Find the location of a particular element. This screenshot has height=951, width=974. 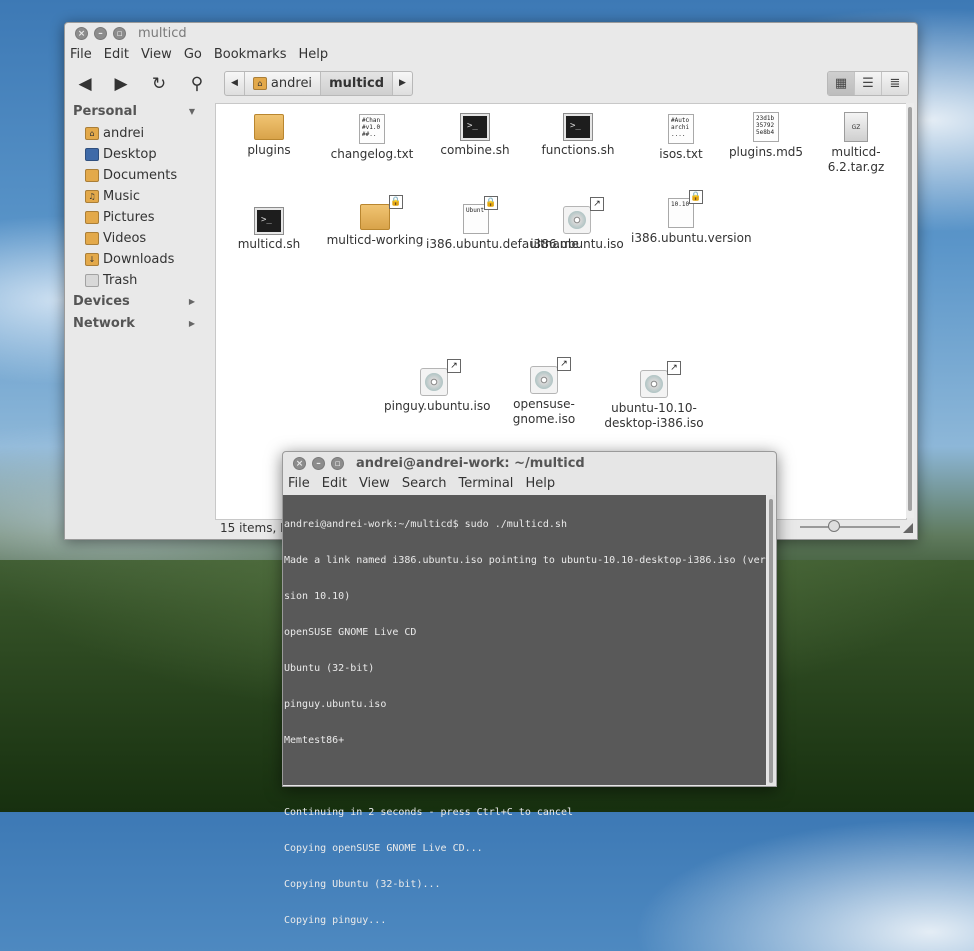

file-item: ↗ opensuse-gnome.iso is located at coordinates (544, 392).